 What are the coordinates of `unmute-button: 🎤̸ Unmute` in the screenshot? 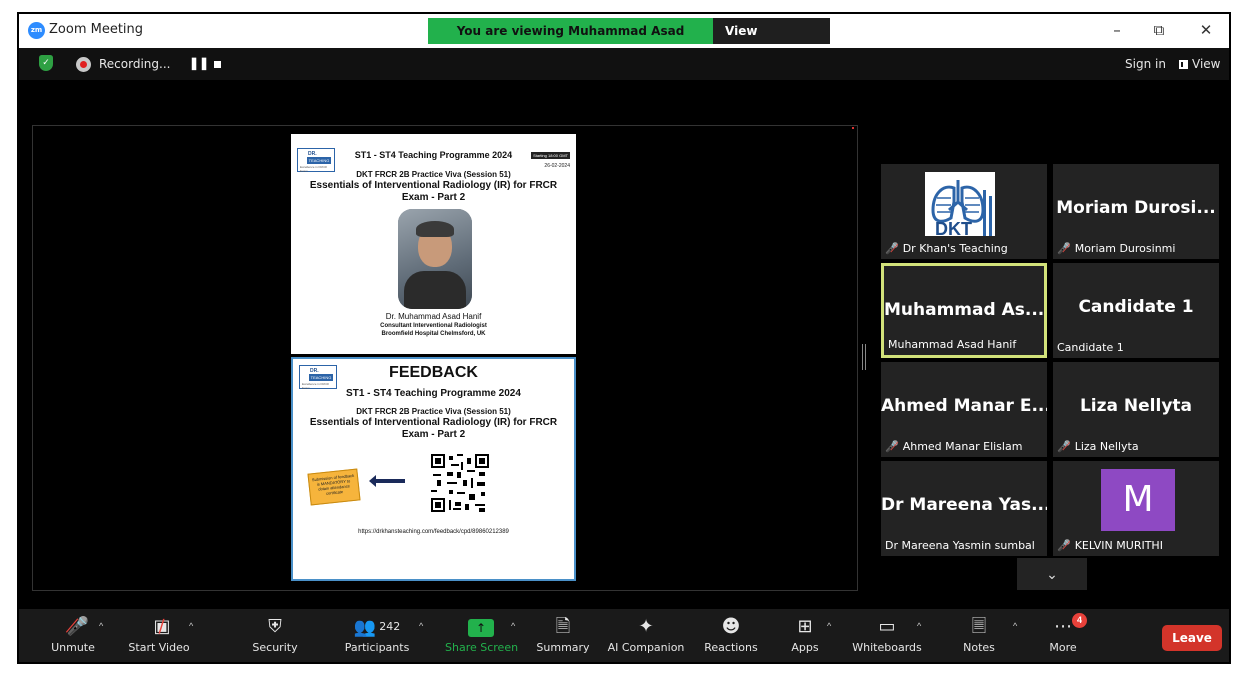 It's located at (73, 635).